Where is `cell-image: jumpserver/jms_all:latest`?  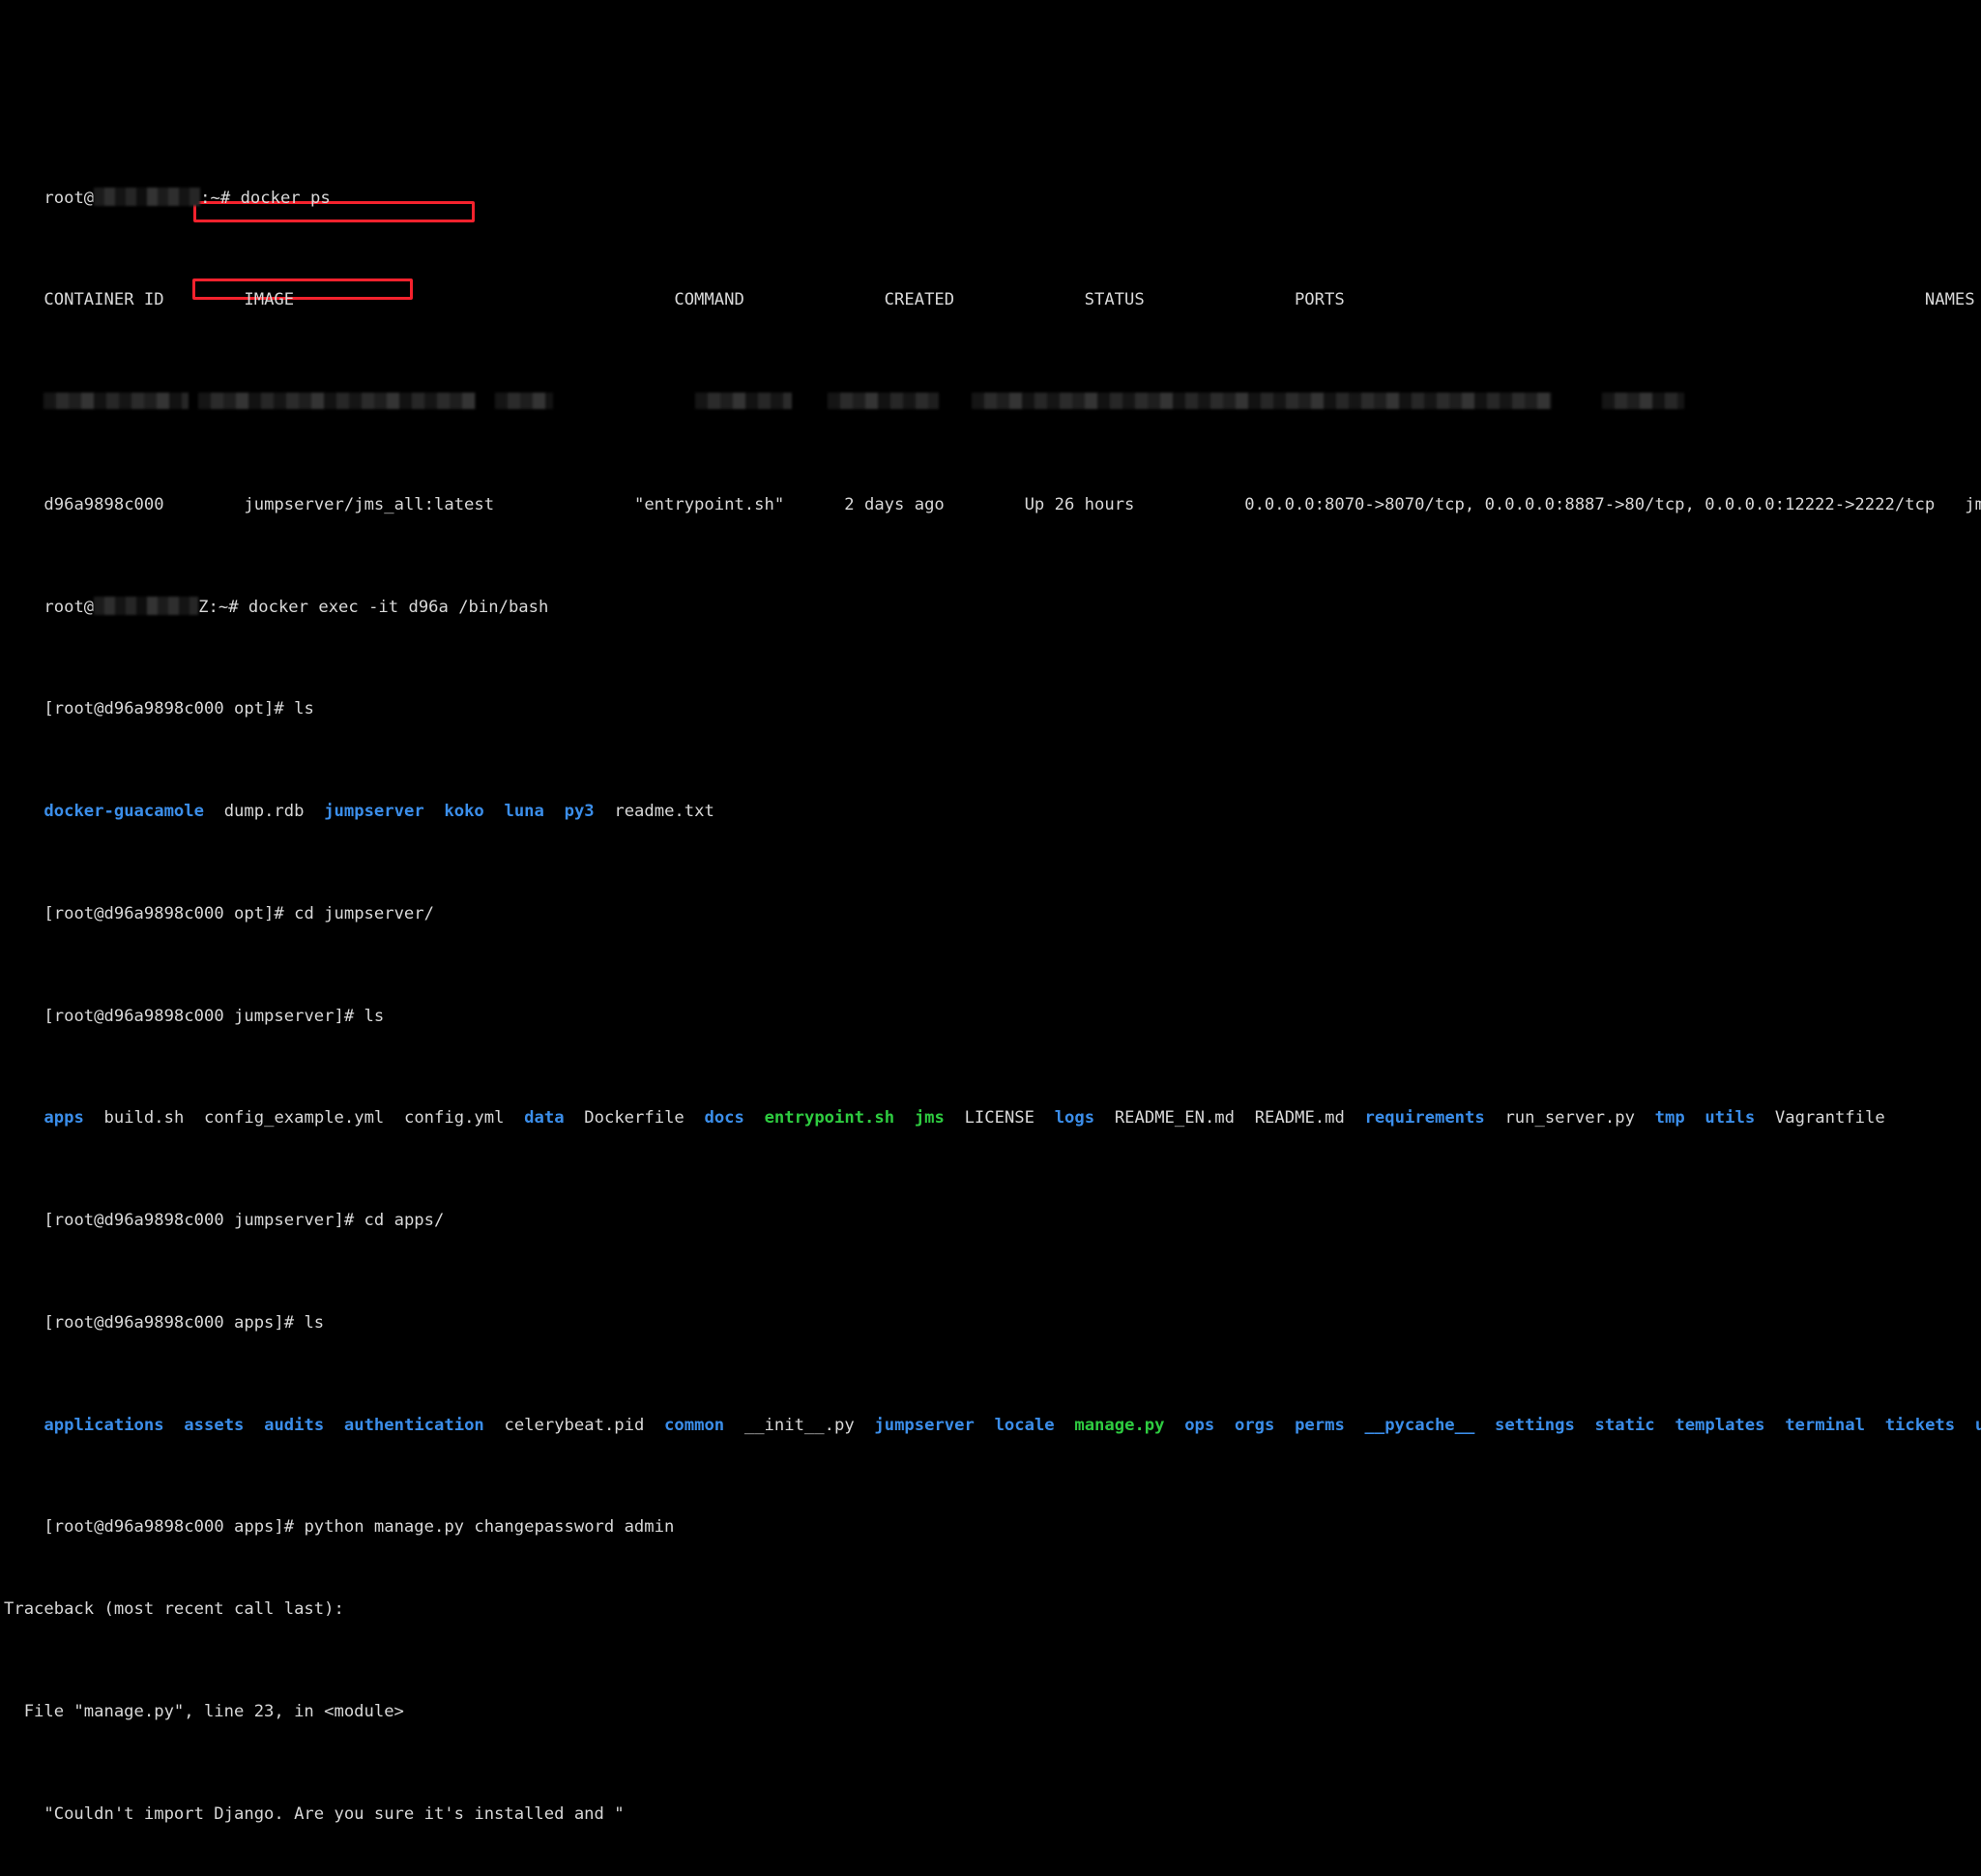 cell-image: jumpserver/jms_all:latest is located at coordinates (369, 504).